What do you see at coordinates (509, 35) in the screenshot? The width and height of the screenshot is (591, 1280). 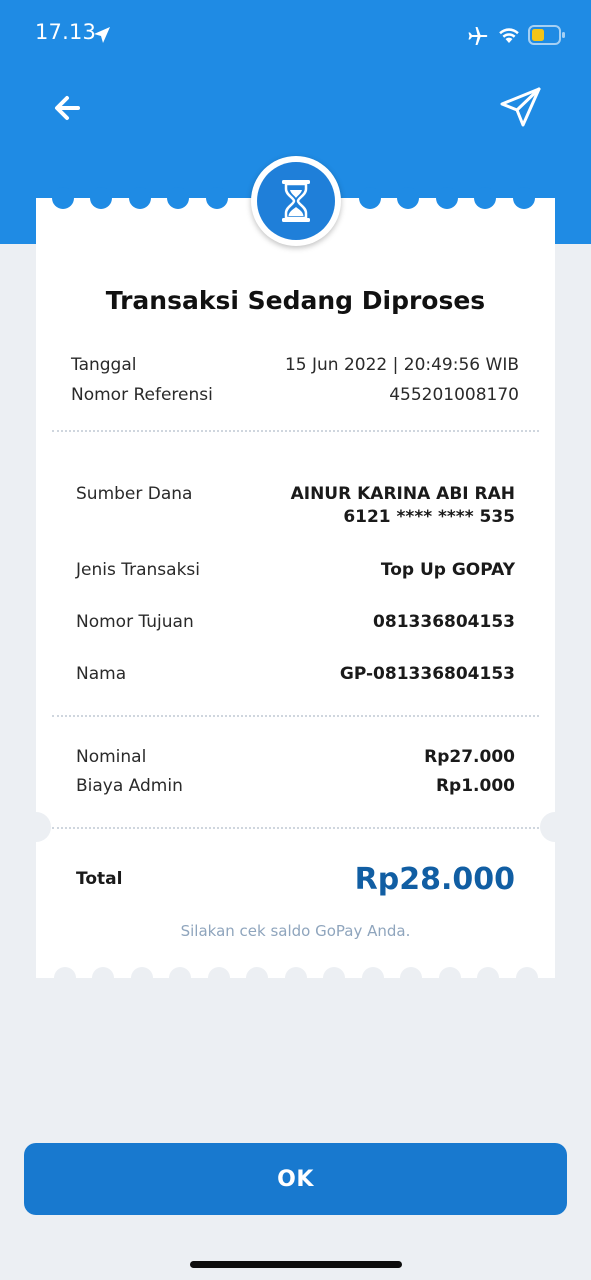 I see `wifi-icon` at bounding box center [509, 35].